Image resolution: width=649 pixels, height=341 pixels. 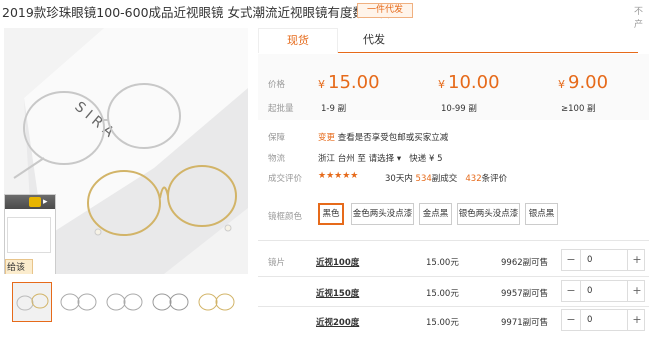 I want to click on sku-row: 近视150度 15.00元 9957副可售 − 0 +, so click(x=453, y=293).